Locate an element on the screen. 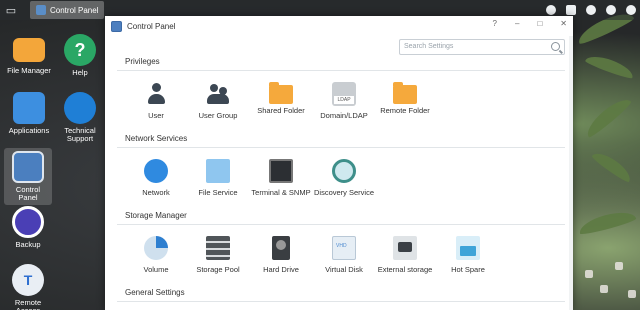 This screenshot has height=310, width=640. item-label: User Group is located at coordinates (218, 115).